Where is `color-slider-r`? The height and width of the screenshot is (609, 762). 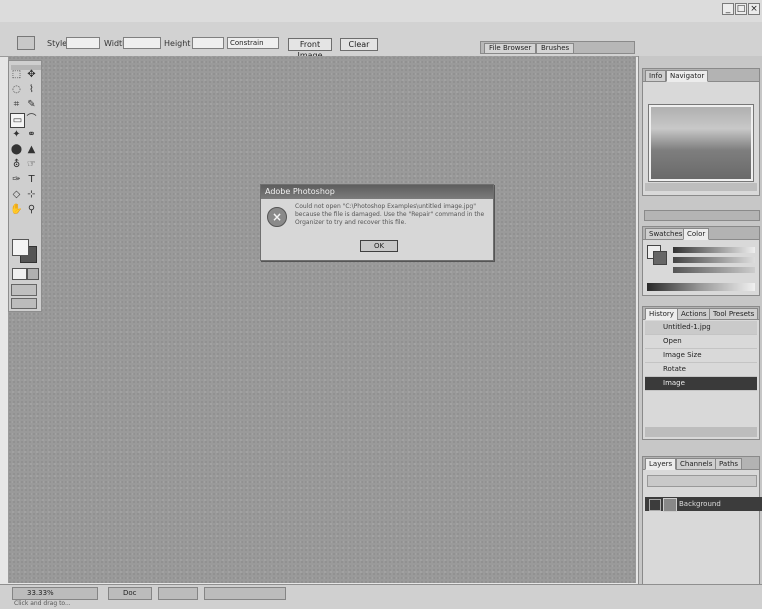 color-slider-r is located at coordinates (714, 250).